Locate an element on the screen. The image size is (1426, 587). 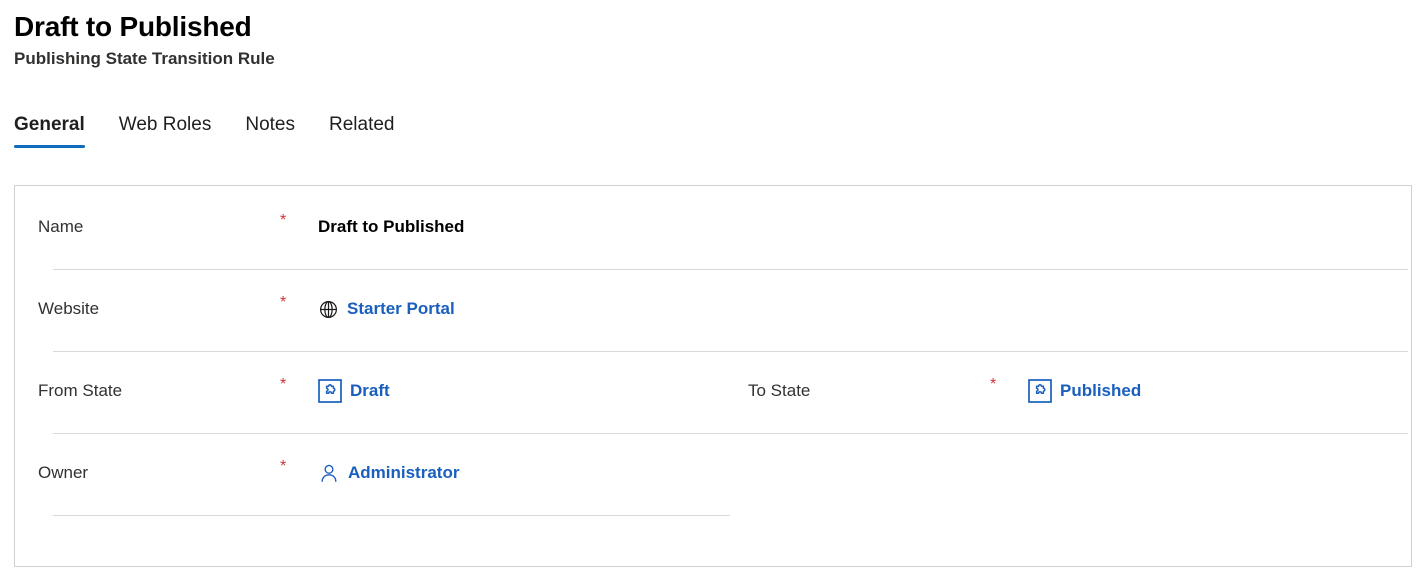
field-owner-label: Owner is located at coordinates (63, 472).